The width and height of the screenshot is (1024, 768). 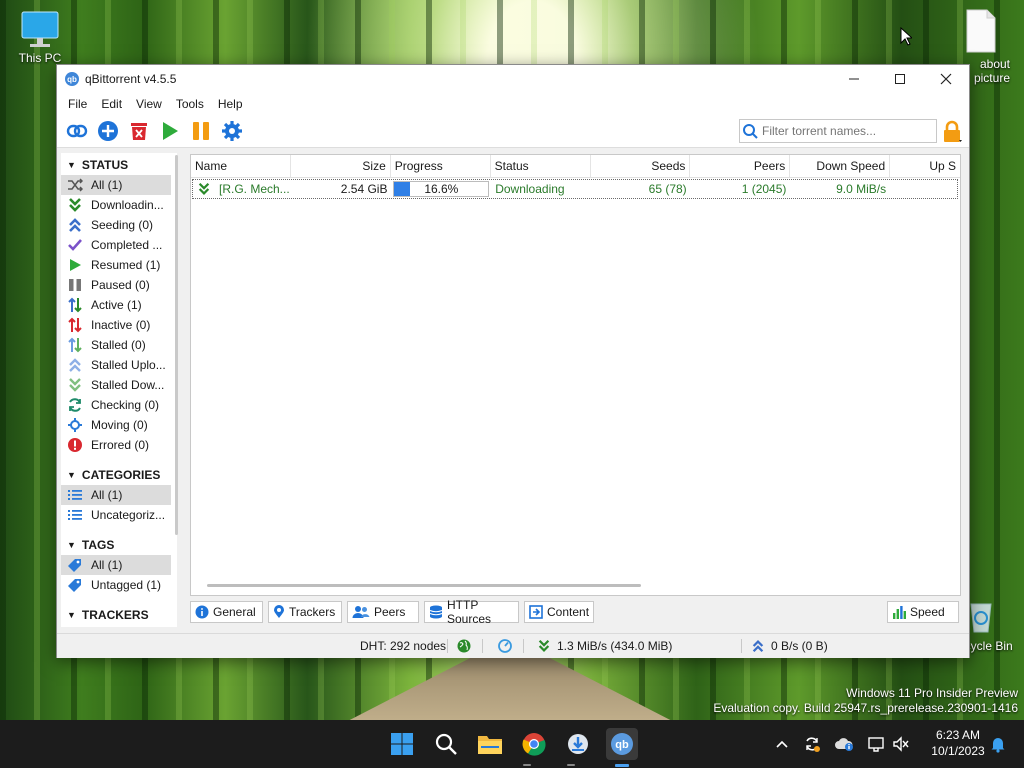 What do you see at coordinates (471, 612) in the screenshot?
I see `tab-http-sources: HTTP Sources` at bounding box center [471, 612].